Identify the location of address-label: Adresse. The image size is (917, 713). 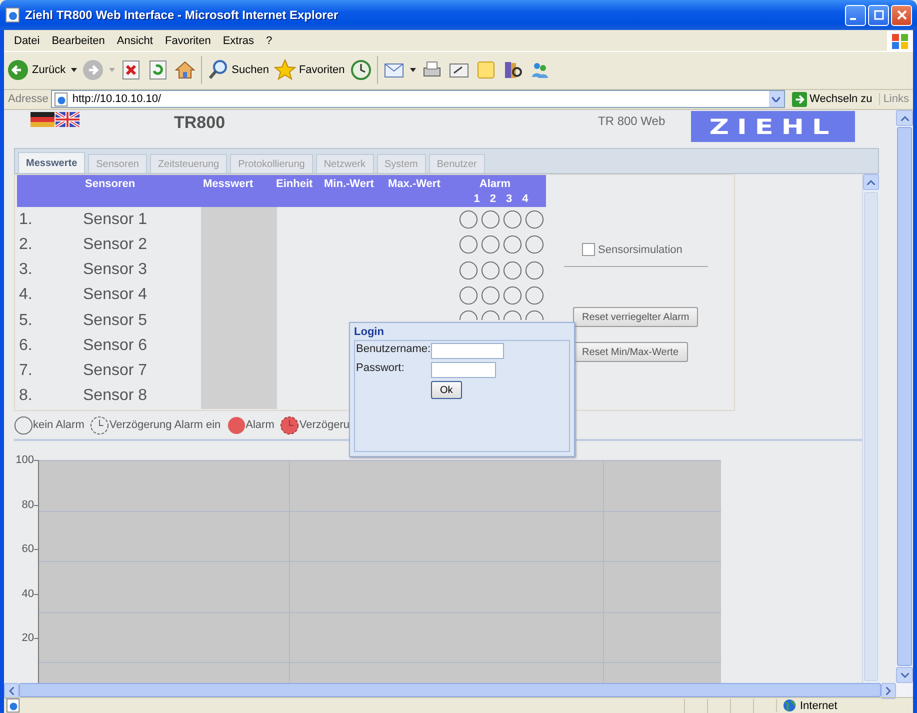
(28, 99).